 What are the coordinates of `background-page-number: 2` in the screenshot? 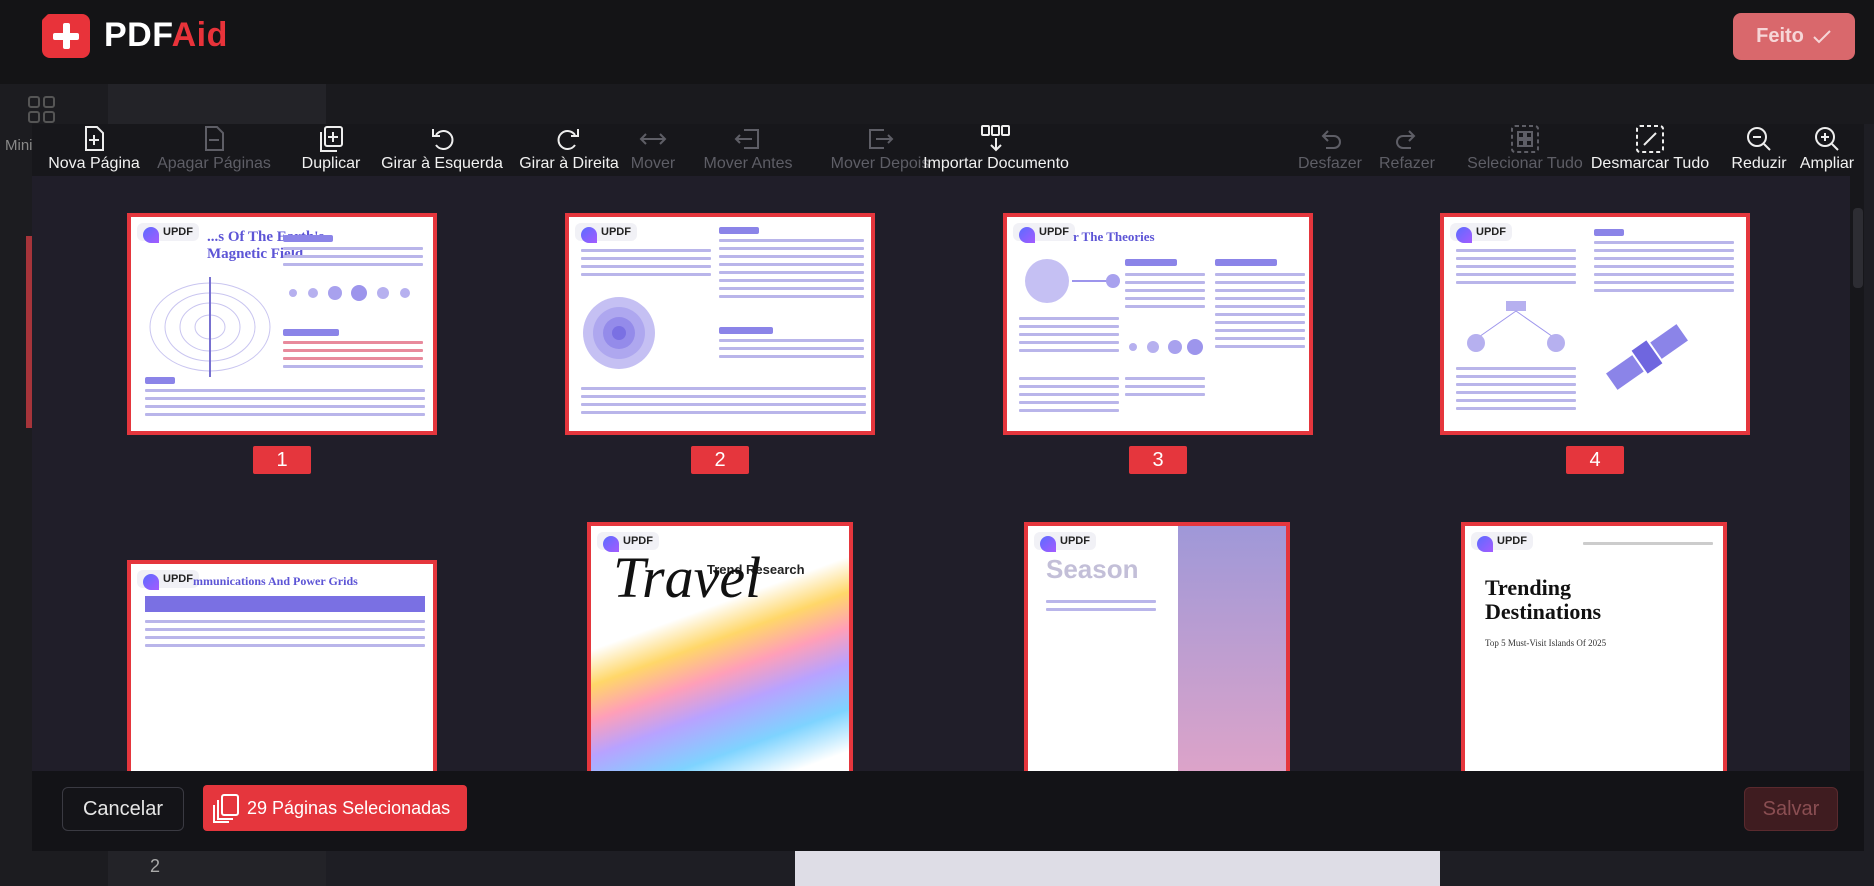 It's located at (155, 866).